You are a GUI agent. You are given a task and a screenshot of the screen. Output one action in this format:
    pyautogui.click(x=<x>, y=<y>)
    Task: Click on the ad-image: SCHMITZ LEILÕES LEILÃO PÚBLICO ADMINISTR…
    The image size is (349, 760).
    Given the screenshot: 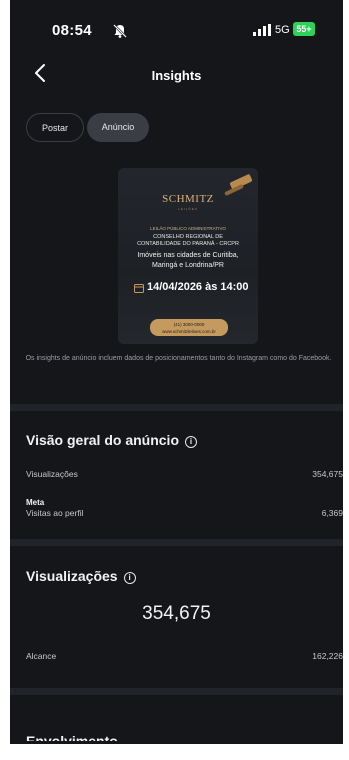 What is the action you would take?
    pyautogui.click(x=188, y=256)
    